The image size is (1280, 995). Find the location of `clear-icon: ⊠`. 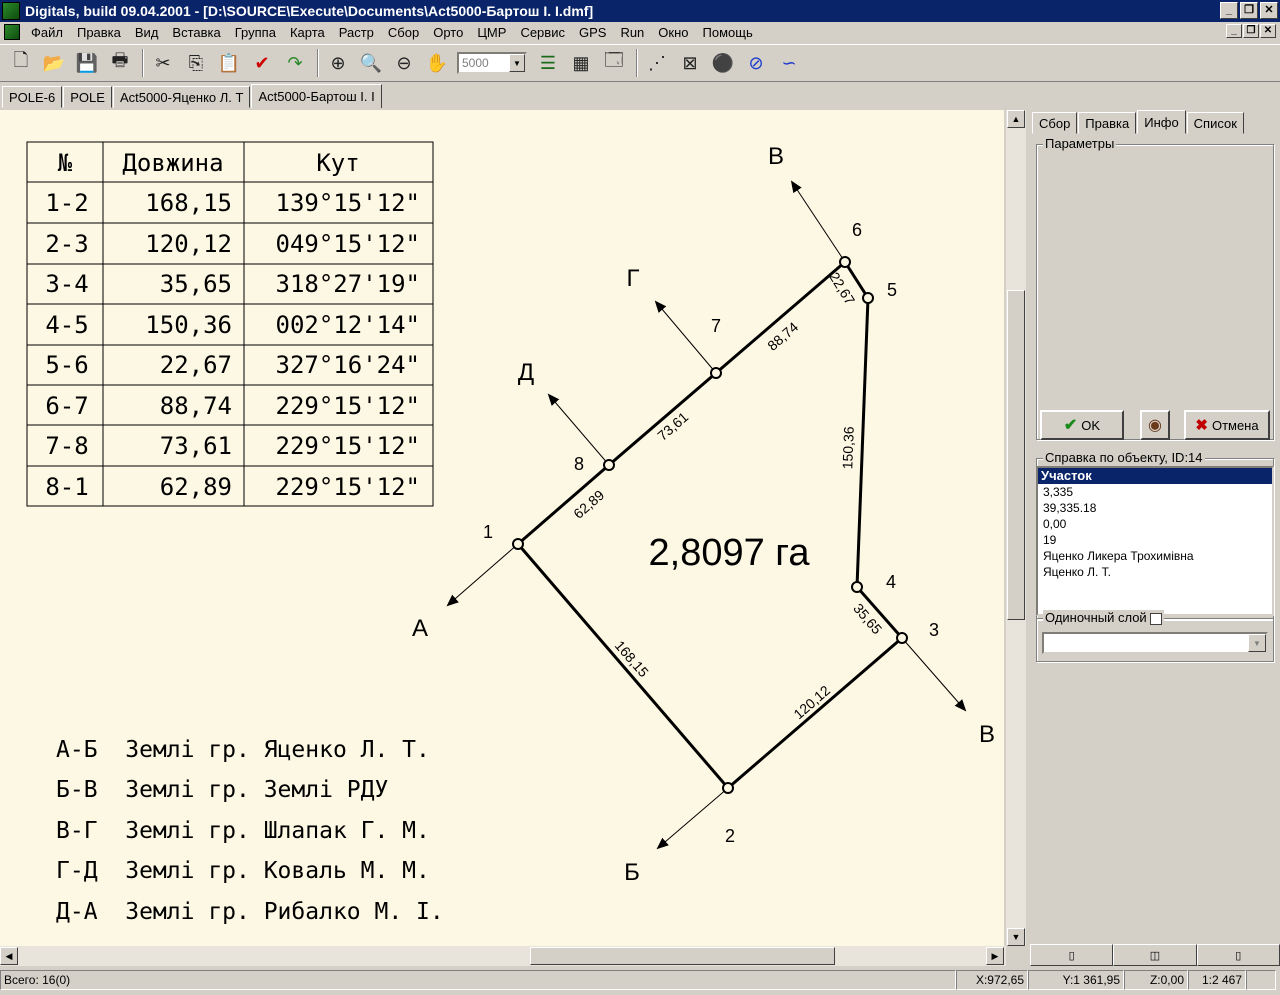

clear-icon: ⊠ is located at coordinates (690, 63).